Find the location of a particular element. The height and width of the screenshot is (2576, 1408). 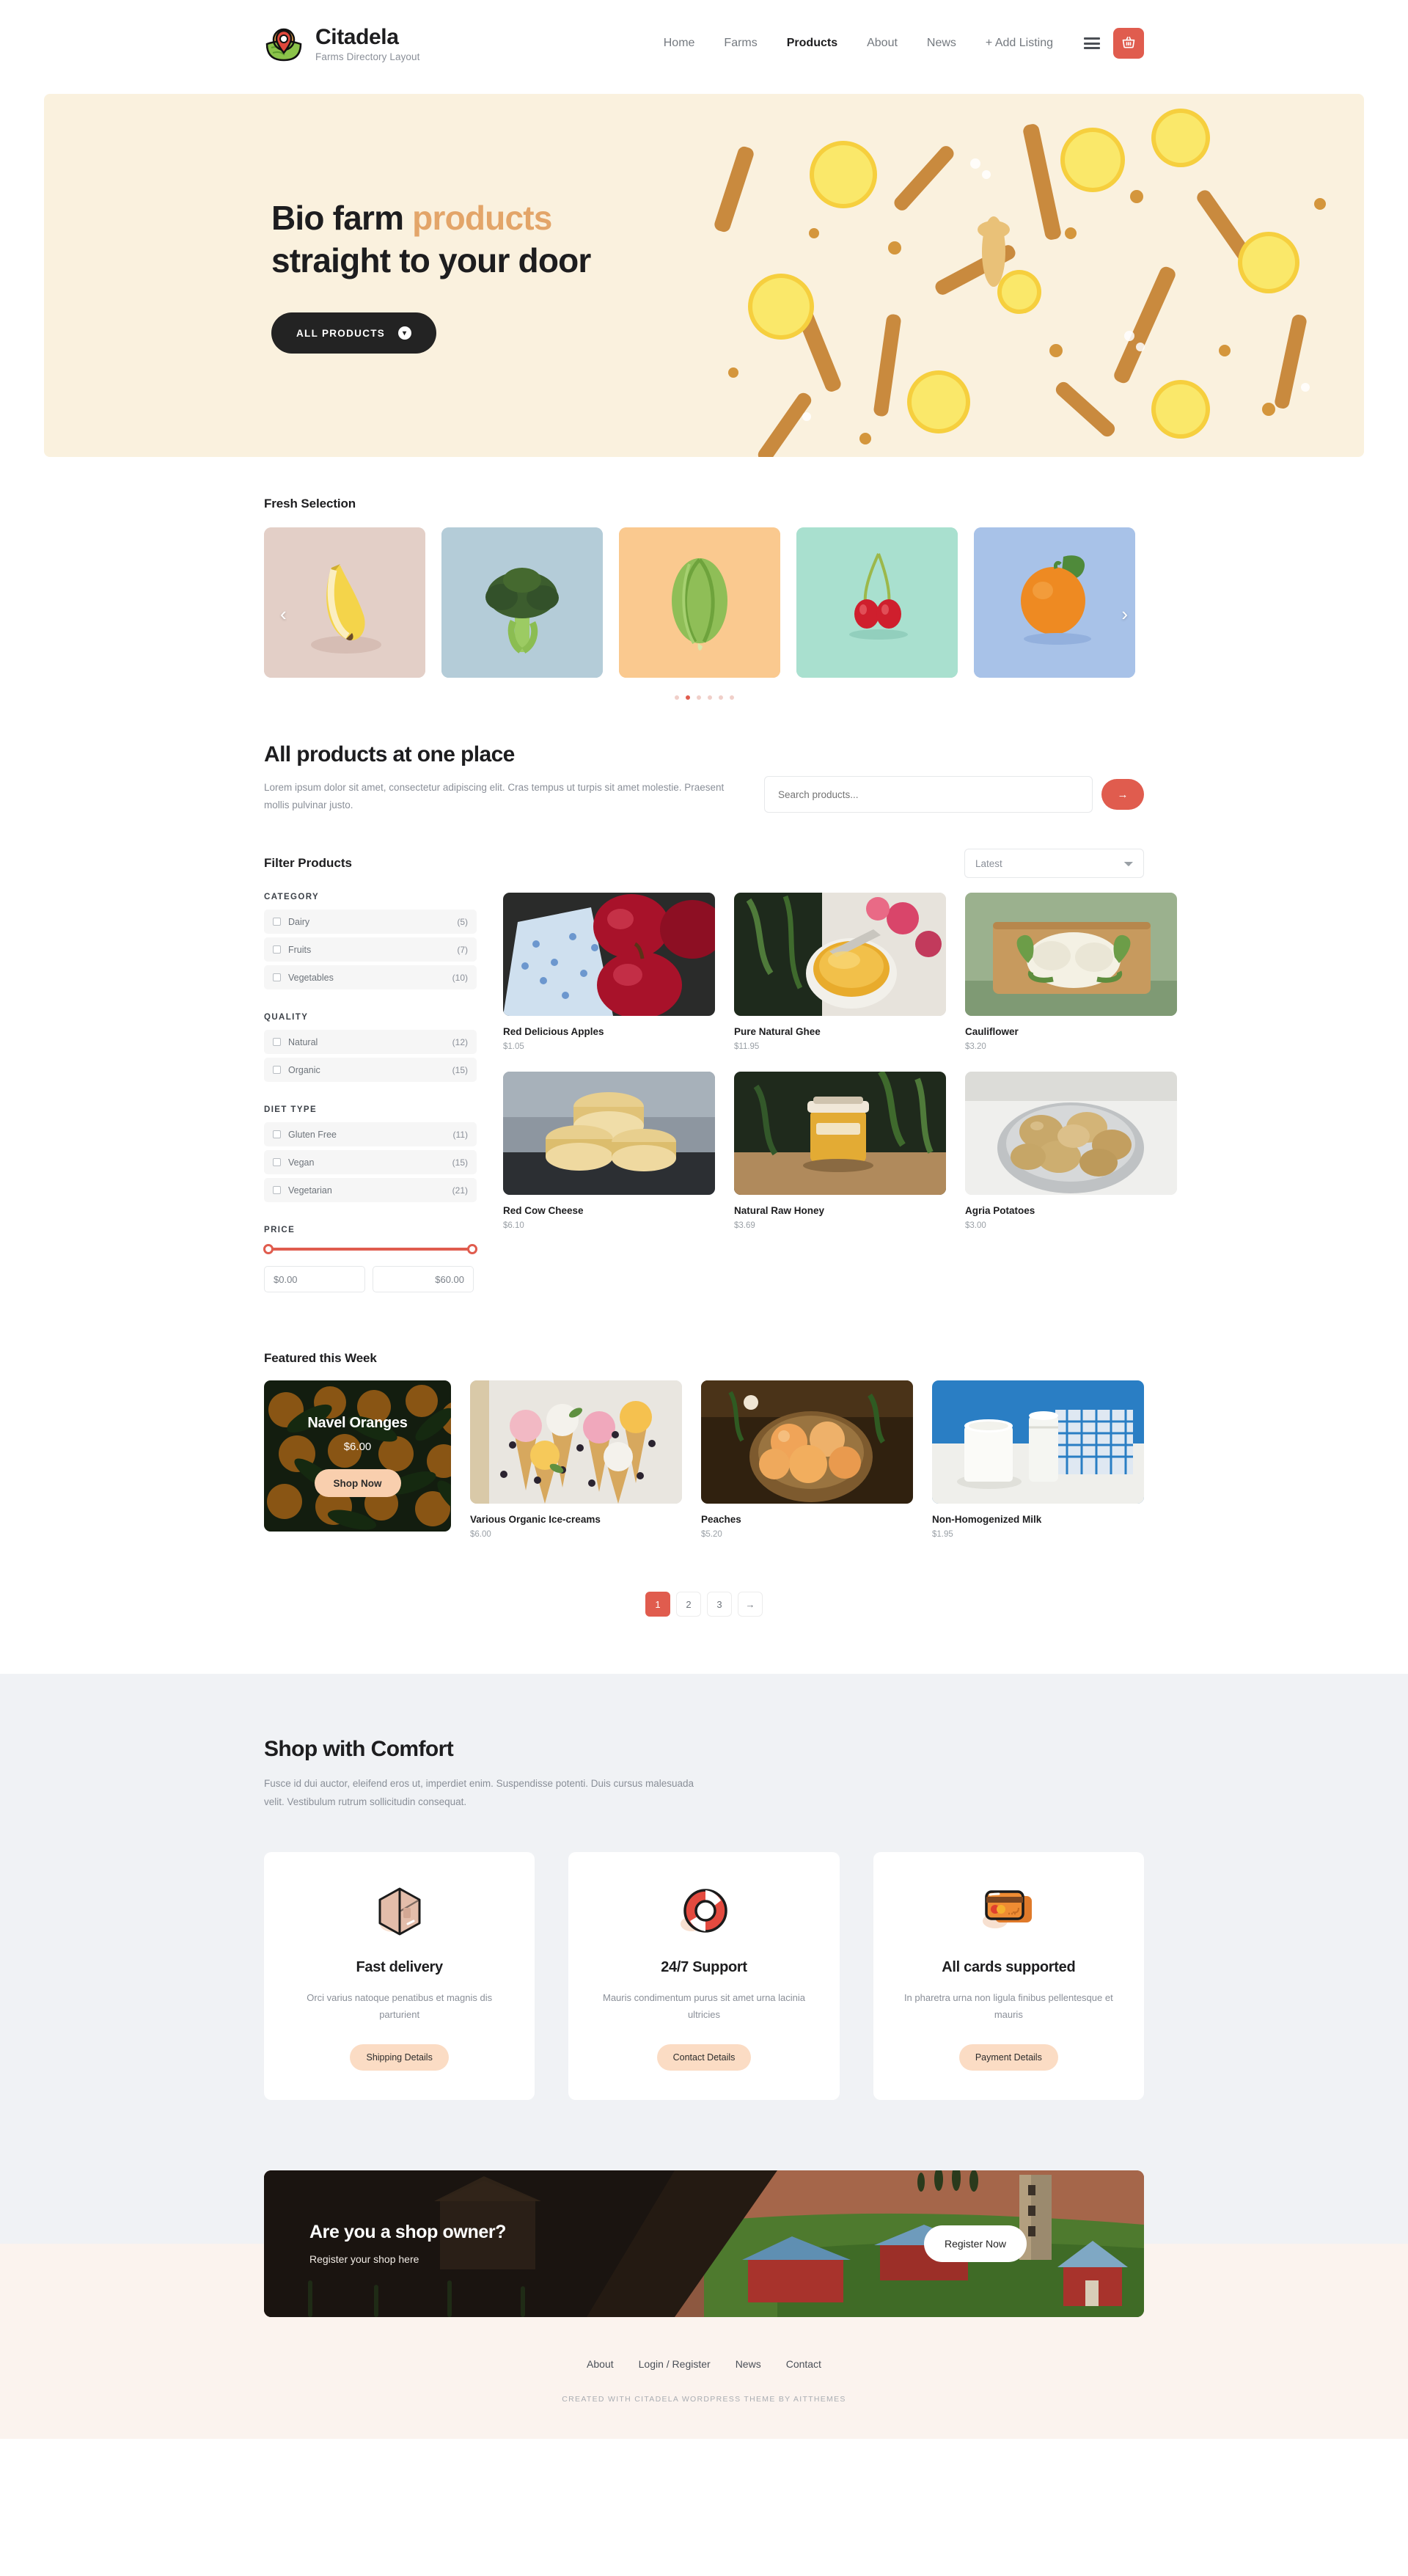

product-card-non-homogenized-milk: Non-Homogenized Milk $1.95 is located at coordinates (1038, 1459).